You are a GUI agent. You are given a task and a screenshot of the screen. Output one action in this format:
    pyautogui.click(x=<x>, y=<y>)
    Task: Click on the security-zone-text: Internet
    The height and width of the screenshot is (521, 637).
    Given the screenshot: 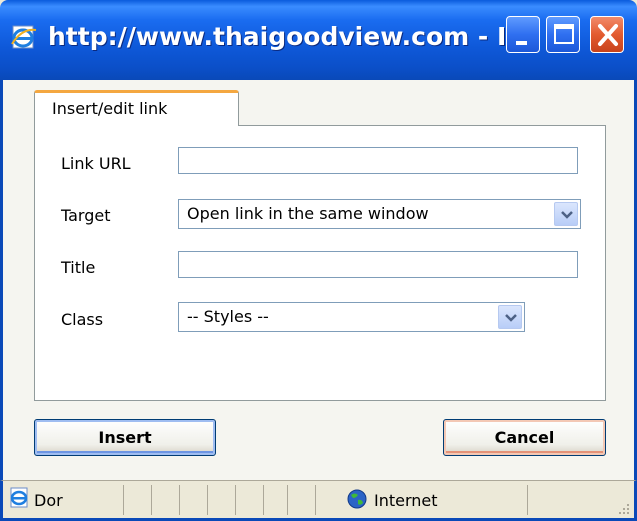 What is the action you would take?
    pyautogui.click(x=406, y=500)
    